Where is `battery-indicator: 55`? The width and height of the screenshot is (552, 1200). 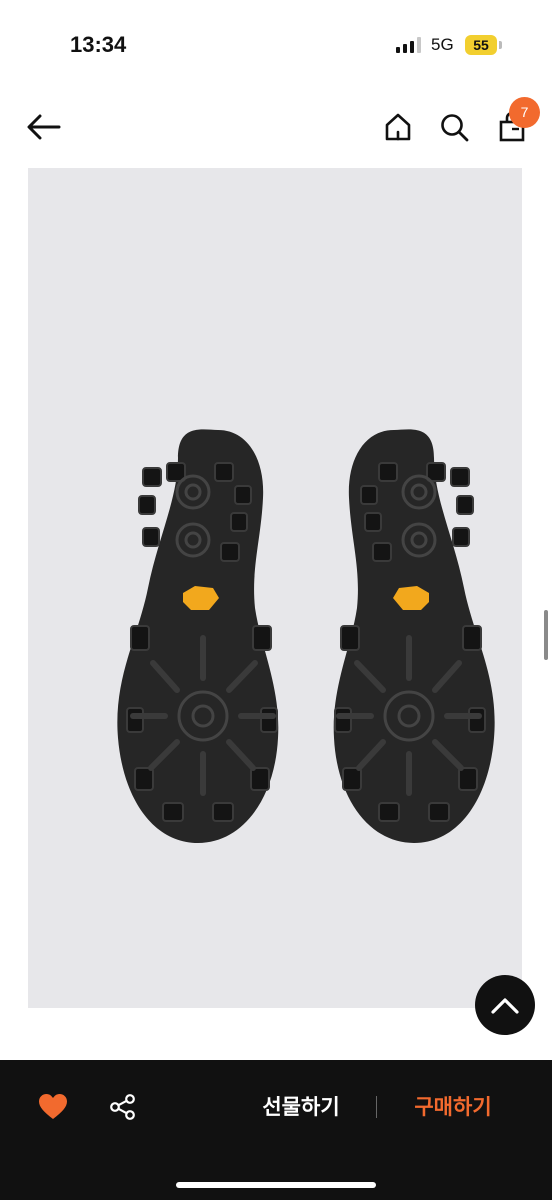 battery-indicator: 55 is located at coordinates (481, 45).